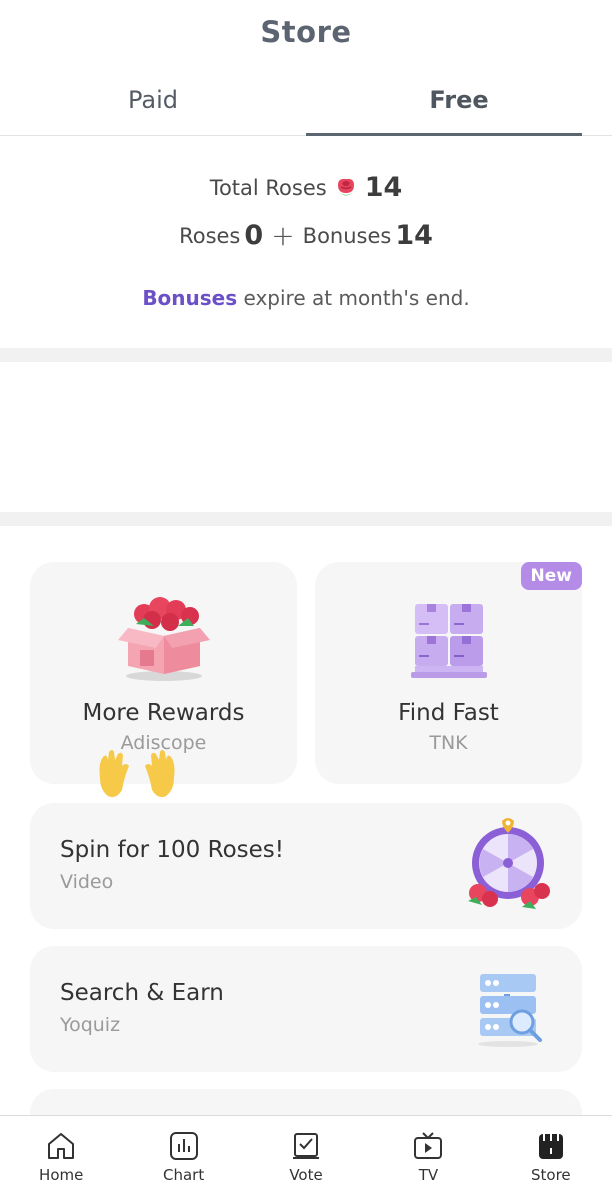 Image resolution: width=612 pixels, height=1200 pixels. What do you see at coordinates (142, 993) in the screenshot?
I see `search-earn-title: Search & Earn` at bounding box center [142, 993].